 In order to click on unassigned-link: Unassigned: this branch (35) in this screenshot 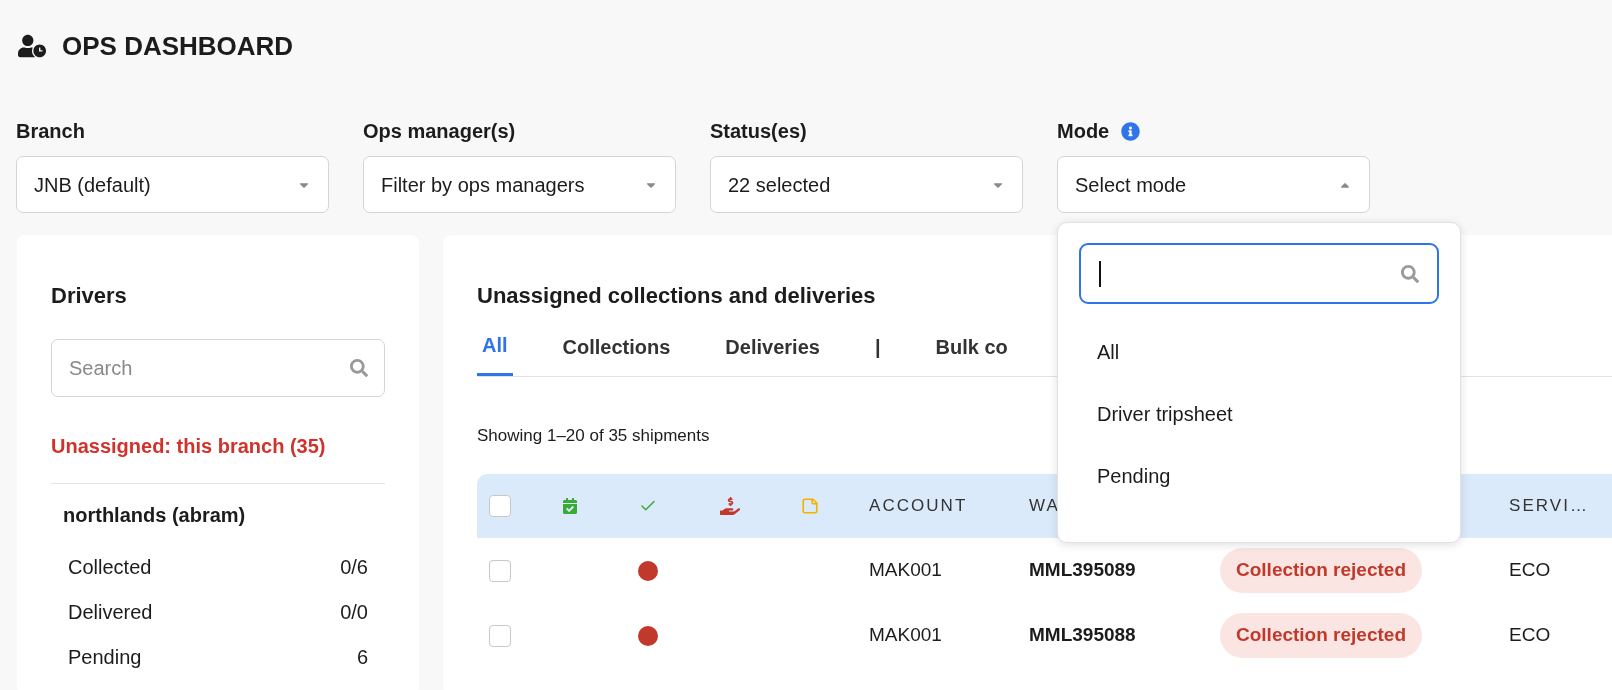, I will do `click(218, 446)`.